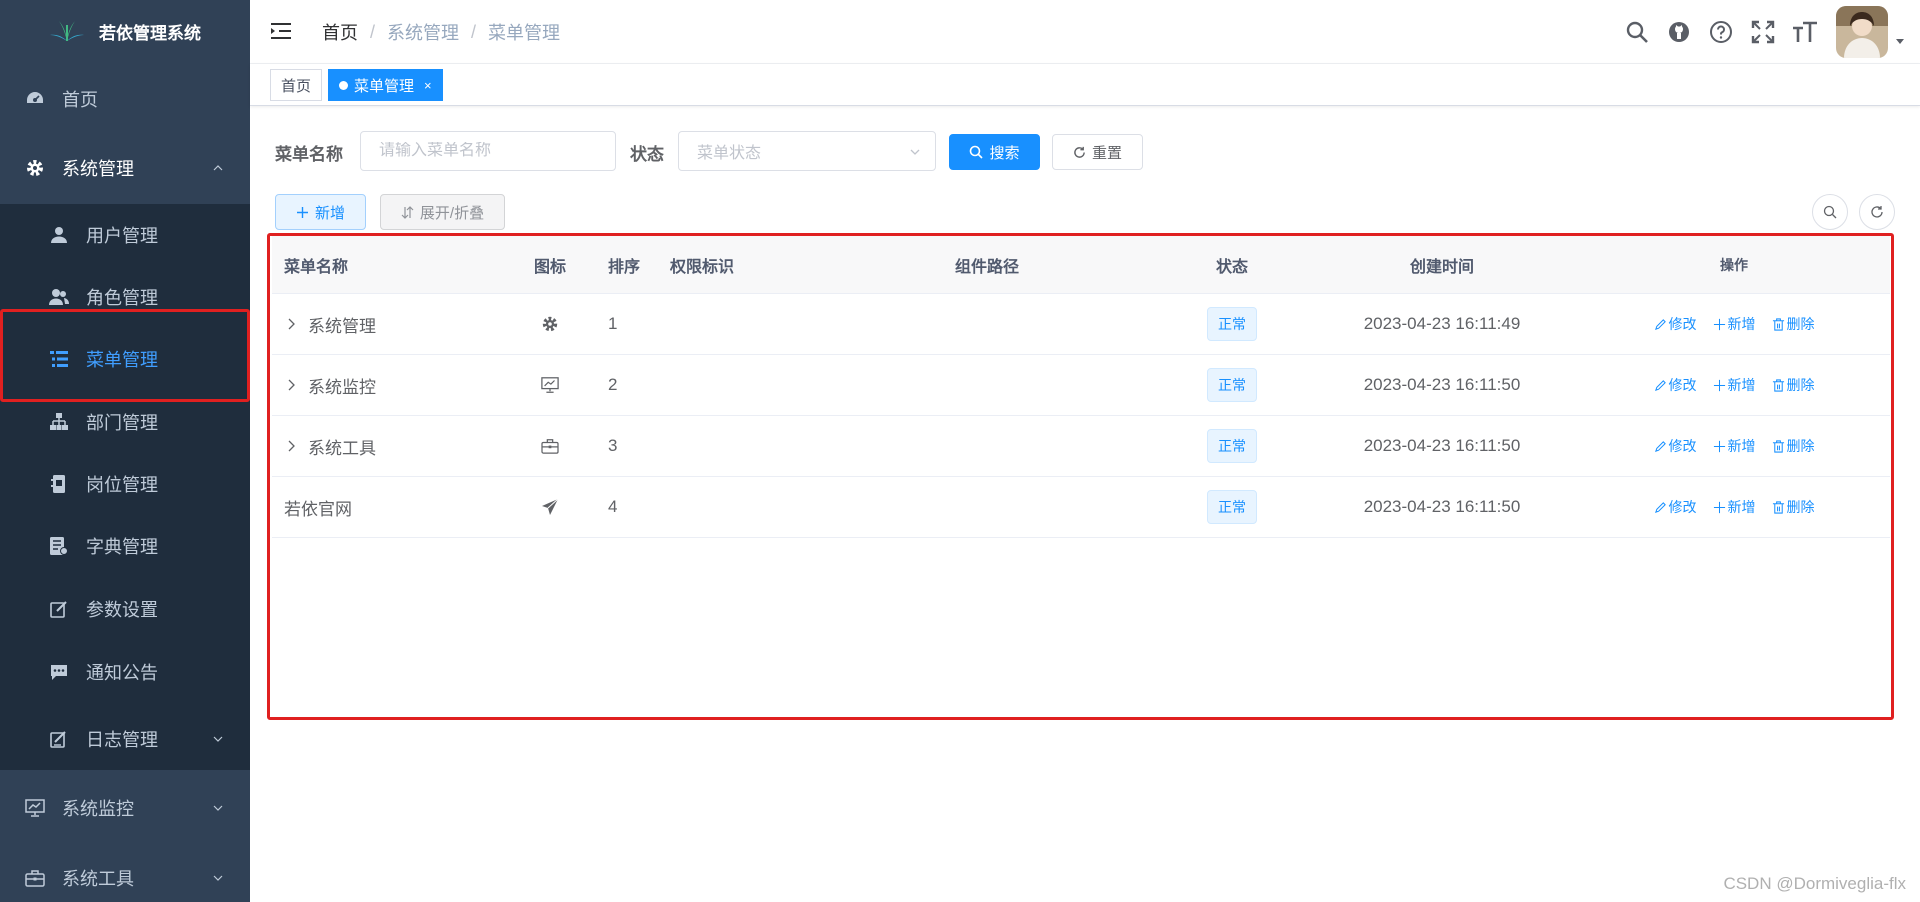 Image resolution: width=1920 pixels, height=902 pixels. I want to click on logo-icon, so click(67, 31).